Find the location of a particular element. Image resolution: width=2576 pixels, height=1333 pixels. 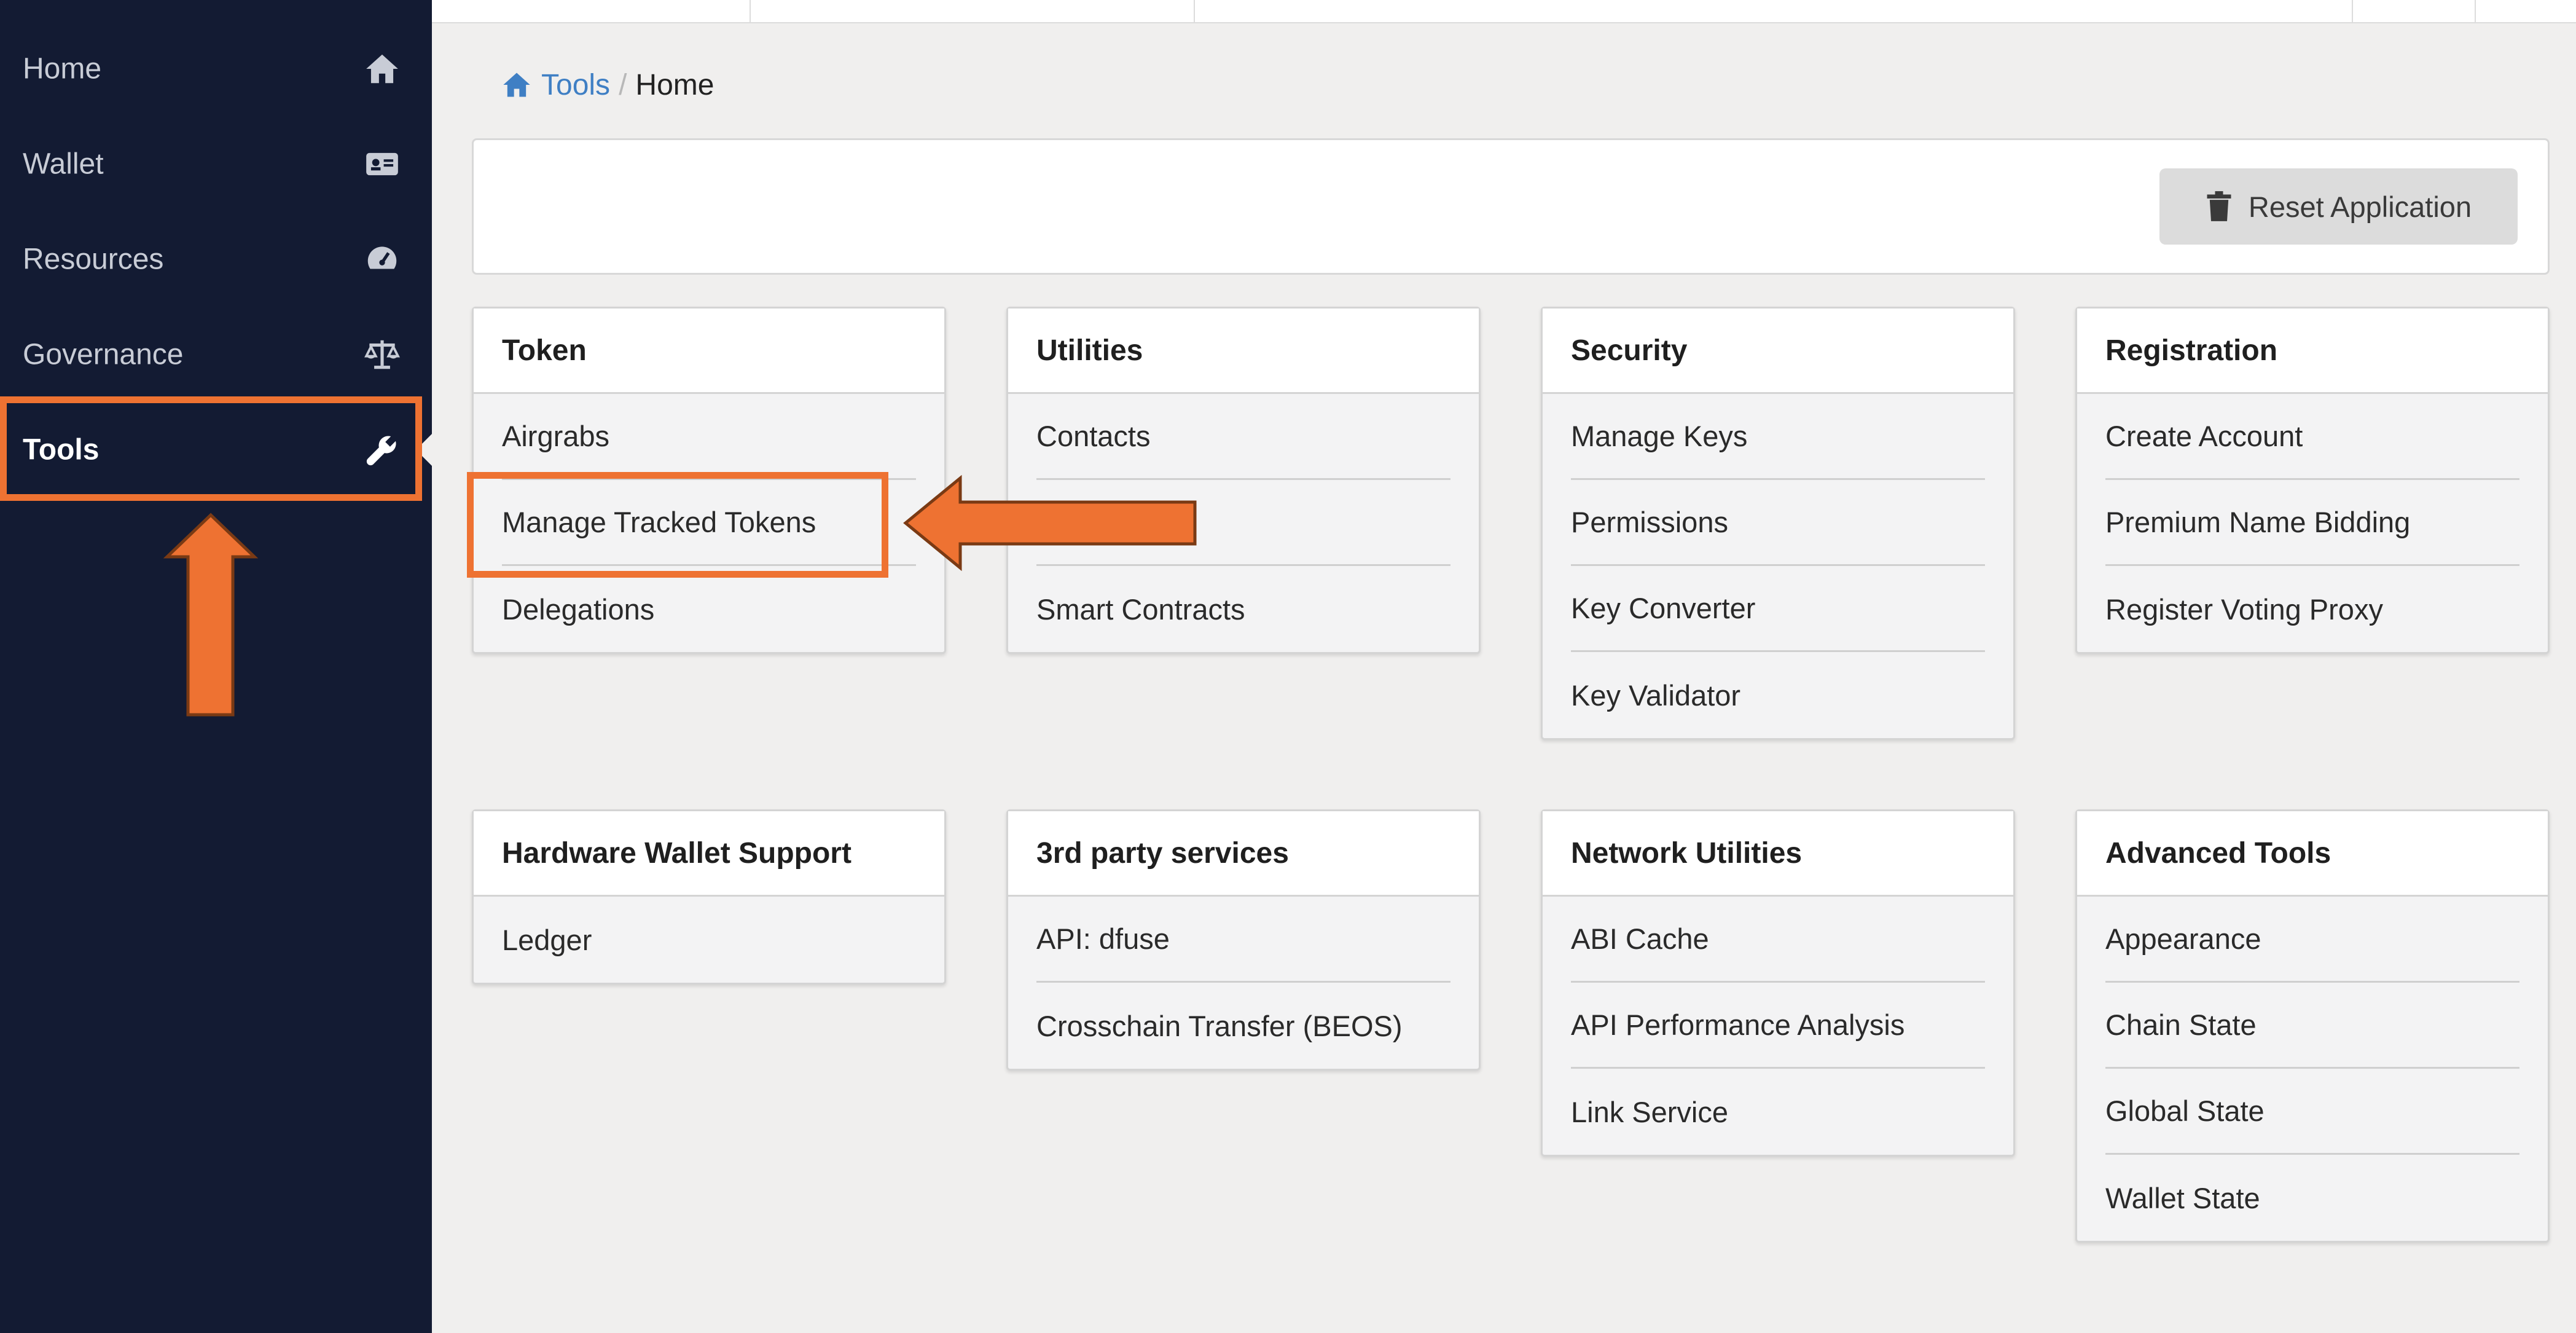

annotation-left-arrow is located at coordinates (1050, 523).